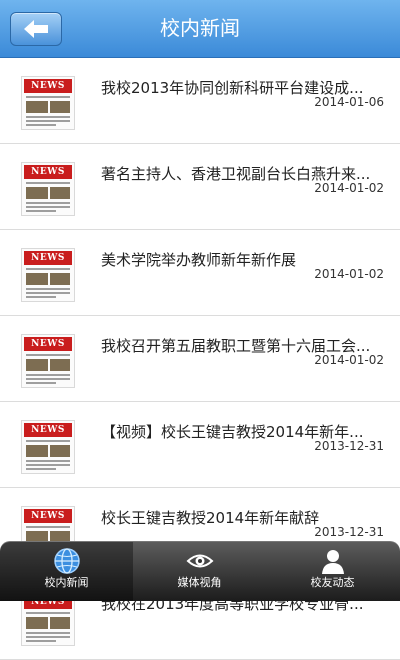 Image resolution: width=400 pixels, height=660 pixels. I want to click on news-item: NEWS 【视频】校长王键吉教授2014年新年... 2013-12-31, so click(200, 445).